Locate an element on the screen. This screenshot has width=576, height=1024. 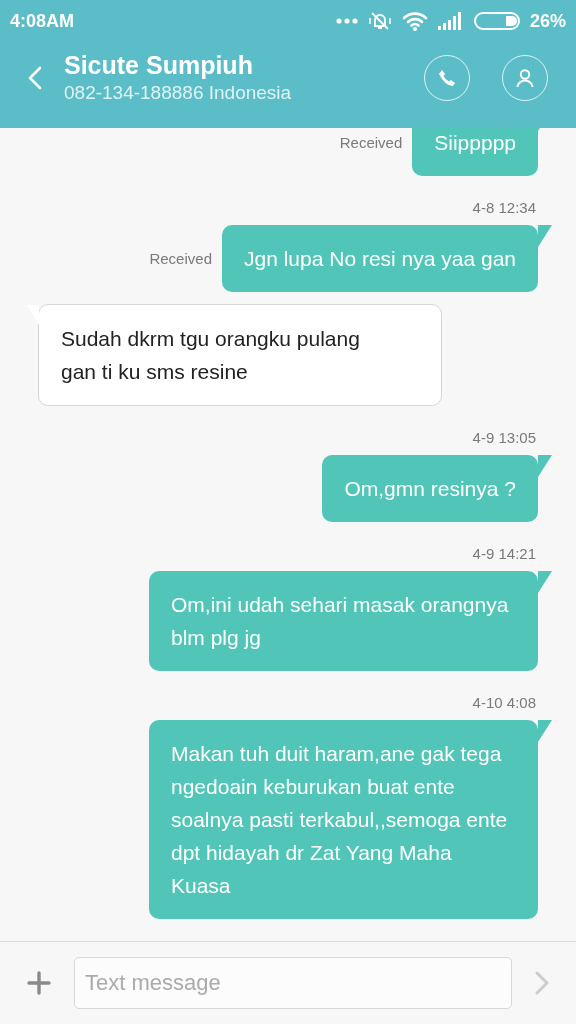
message-timestamp: 4-9 13:05 is located at coordinates (503, 438).